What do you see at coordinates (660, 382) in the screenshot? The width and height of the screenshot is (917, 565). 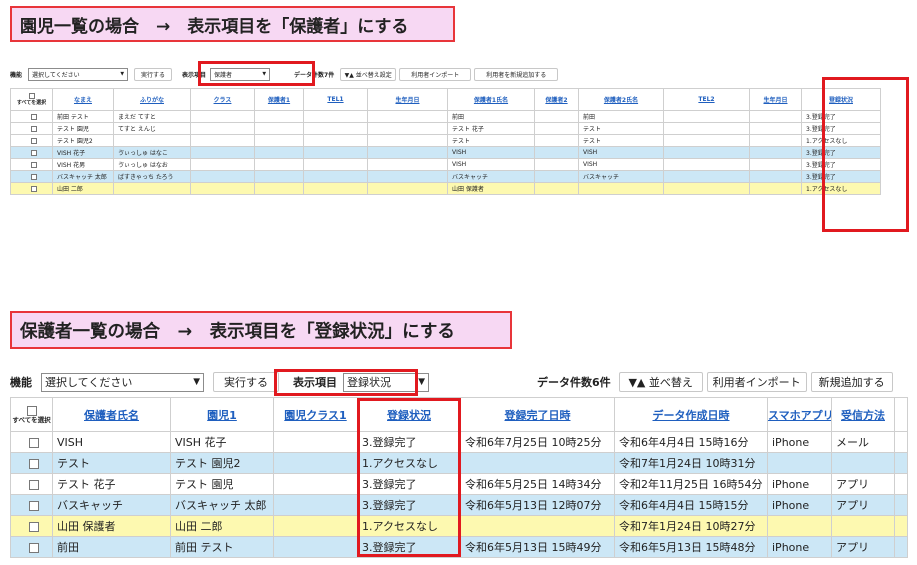 I see `sort-button: ▼▲ 並べ替え` at bounding box center [660, 382].